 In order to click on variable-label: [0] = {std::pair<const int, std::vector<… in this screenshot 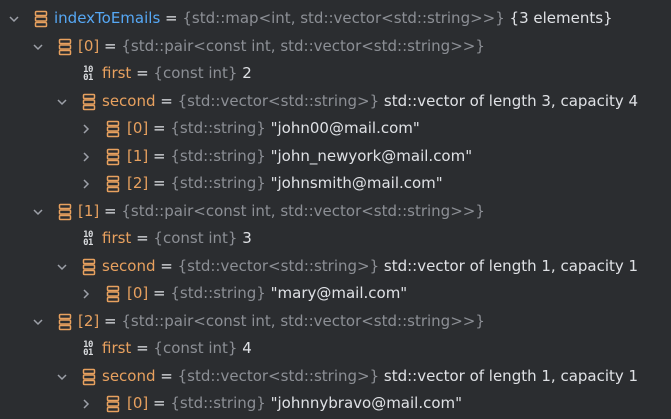, I will do `click(281, 46)`.